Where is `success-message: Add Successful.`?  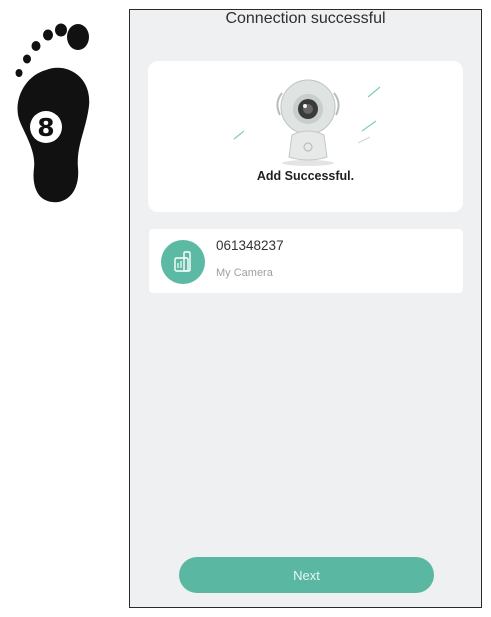 success-message: Add Successful. is located at coordinates (305, 176).